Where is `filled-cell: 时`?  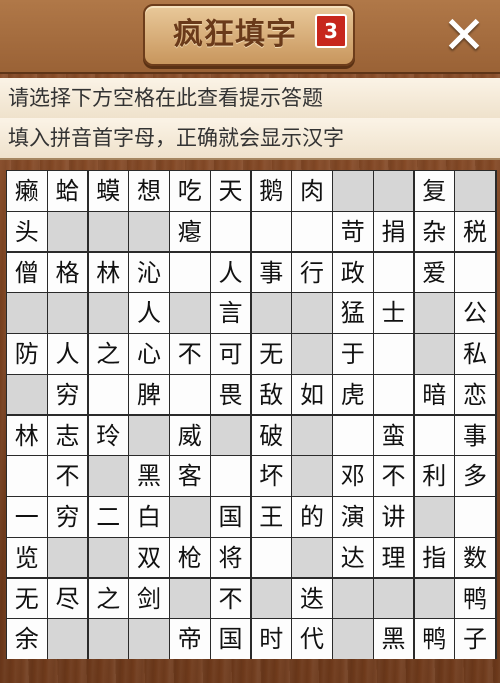 filled-cell: 时 is located at coordinates (271, 639).